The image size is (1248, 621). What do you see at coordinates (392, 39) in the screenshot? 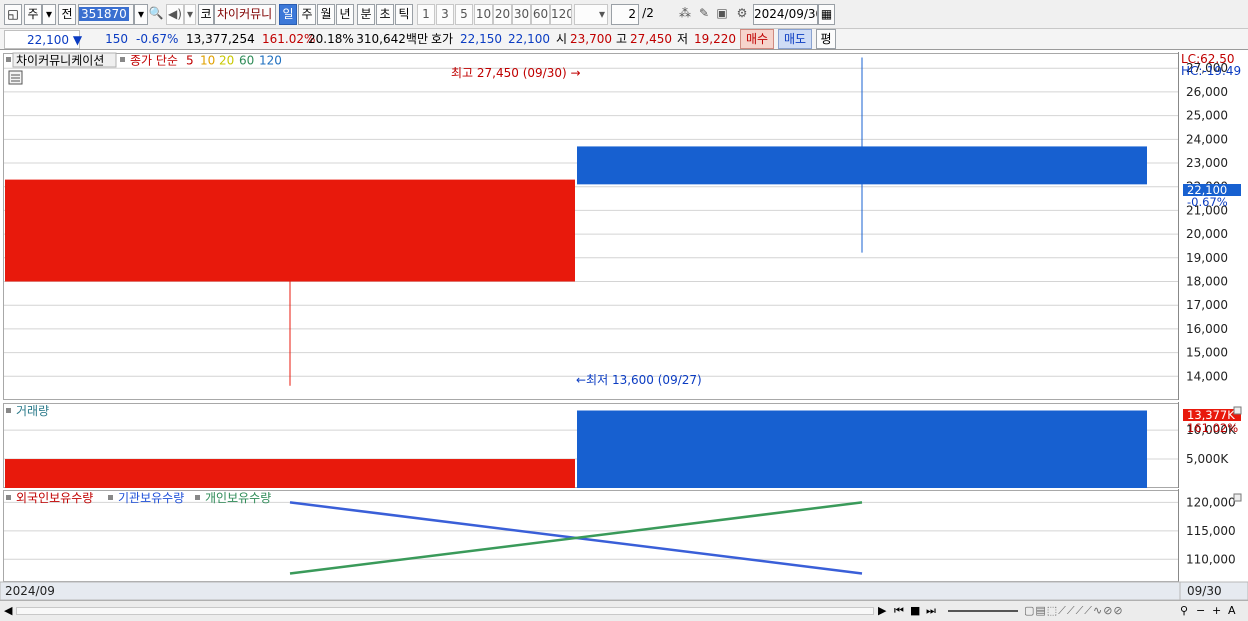
I see `trade-amount: 310,642백만` at bounding box center [392, 39].